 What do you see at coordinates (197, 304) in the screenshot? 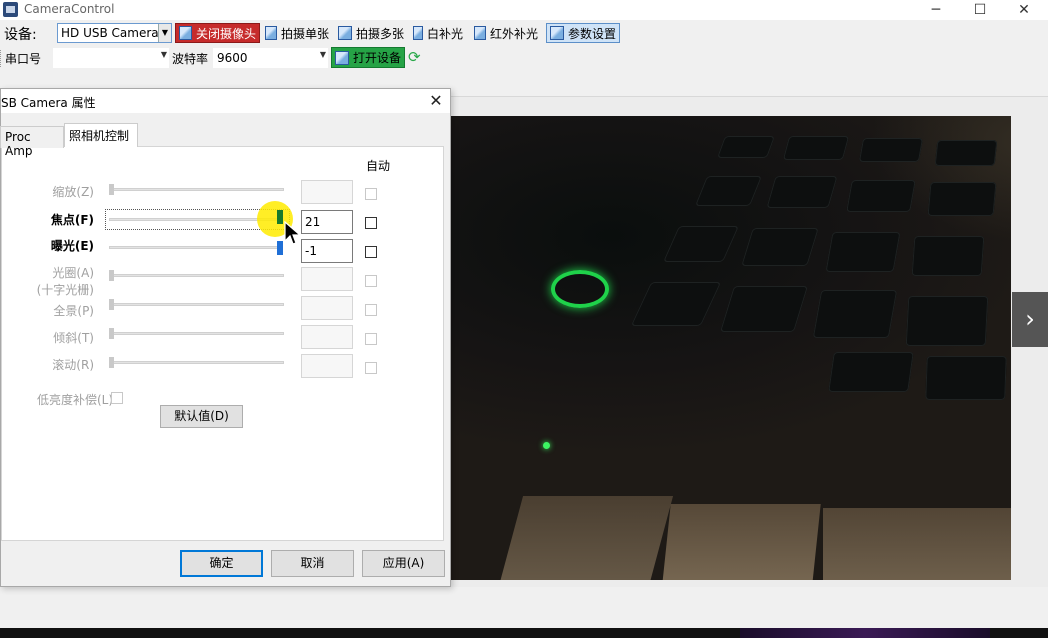
I see `pan-slider` at bounding box center [197, 304].